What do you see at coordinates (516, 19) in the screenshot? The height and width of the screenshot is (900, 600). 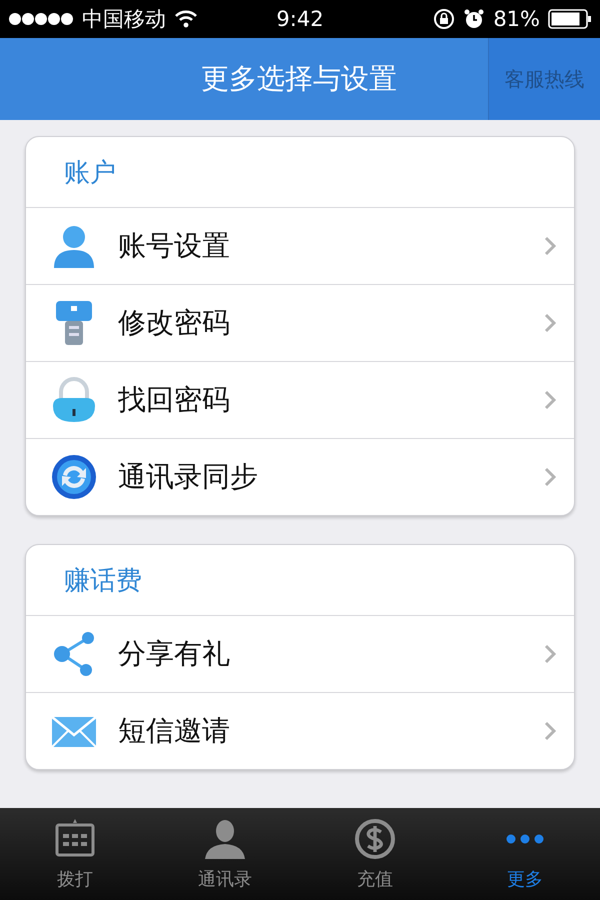 I see `battery-percent: 81%` at bounding box center [516, 19].